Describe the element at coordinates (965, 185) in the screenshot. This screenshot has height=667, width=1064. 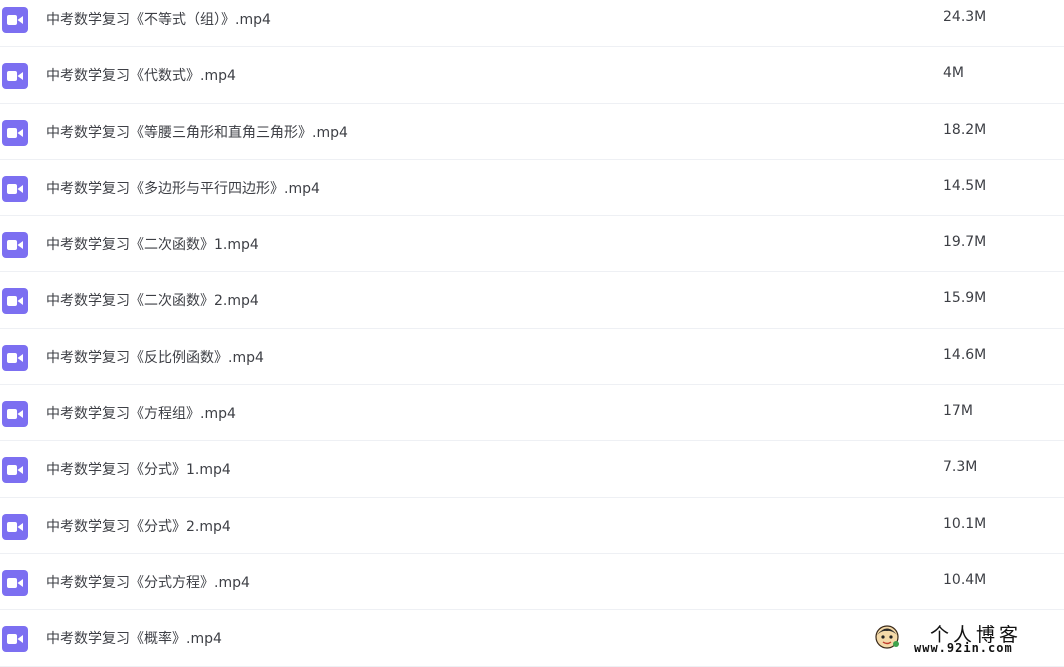
I see `file-size: 14.5M` at that location.